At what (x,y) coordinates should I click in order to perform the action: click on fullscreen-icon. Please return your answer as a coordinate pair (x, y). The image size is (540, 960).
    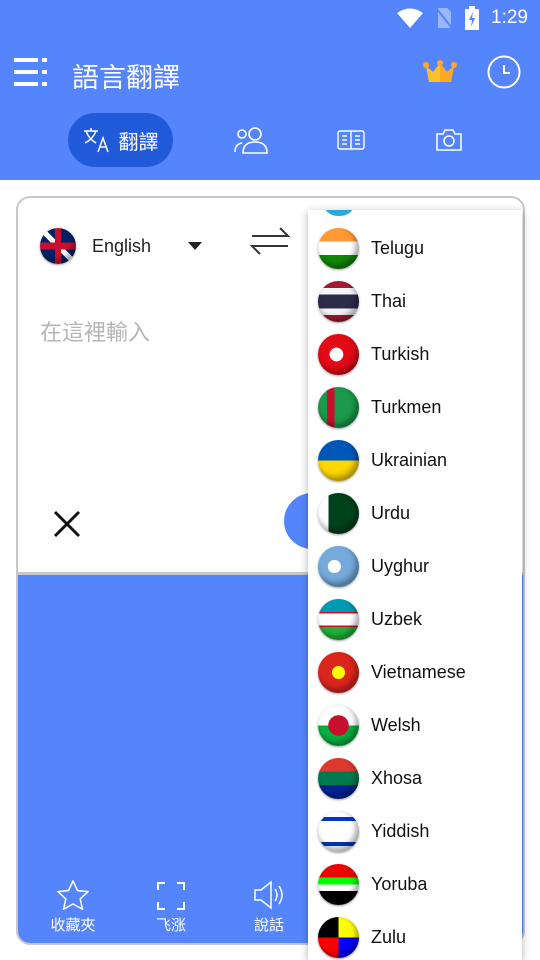
    Looking at the image, I should click on (171, 896).